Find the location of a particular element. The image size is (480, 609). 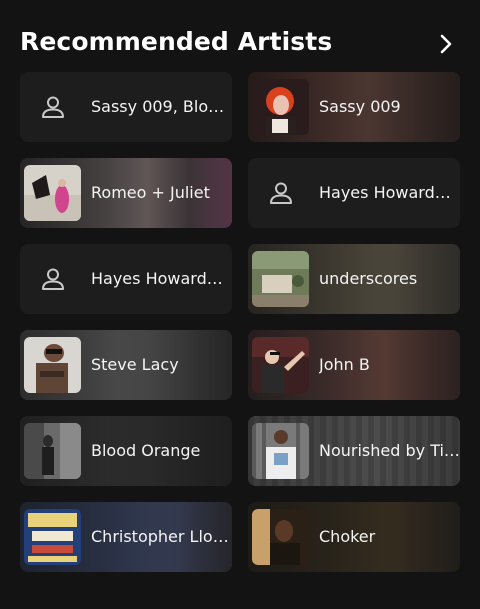

artist-name: Blood Orange is located at coordinates (146, 450).